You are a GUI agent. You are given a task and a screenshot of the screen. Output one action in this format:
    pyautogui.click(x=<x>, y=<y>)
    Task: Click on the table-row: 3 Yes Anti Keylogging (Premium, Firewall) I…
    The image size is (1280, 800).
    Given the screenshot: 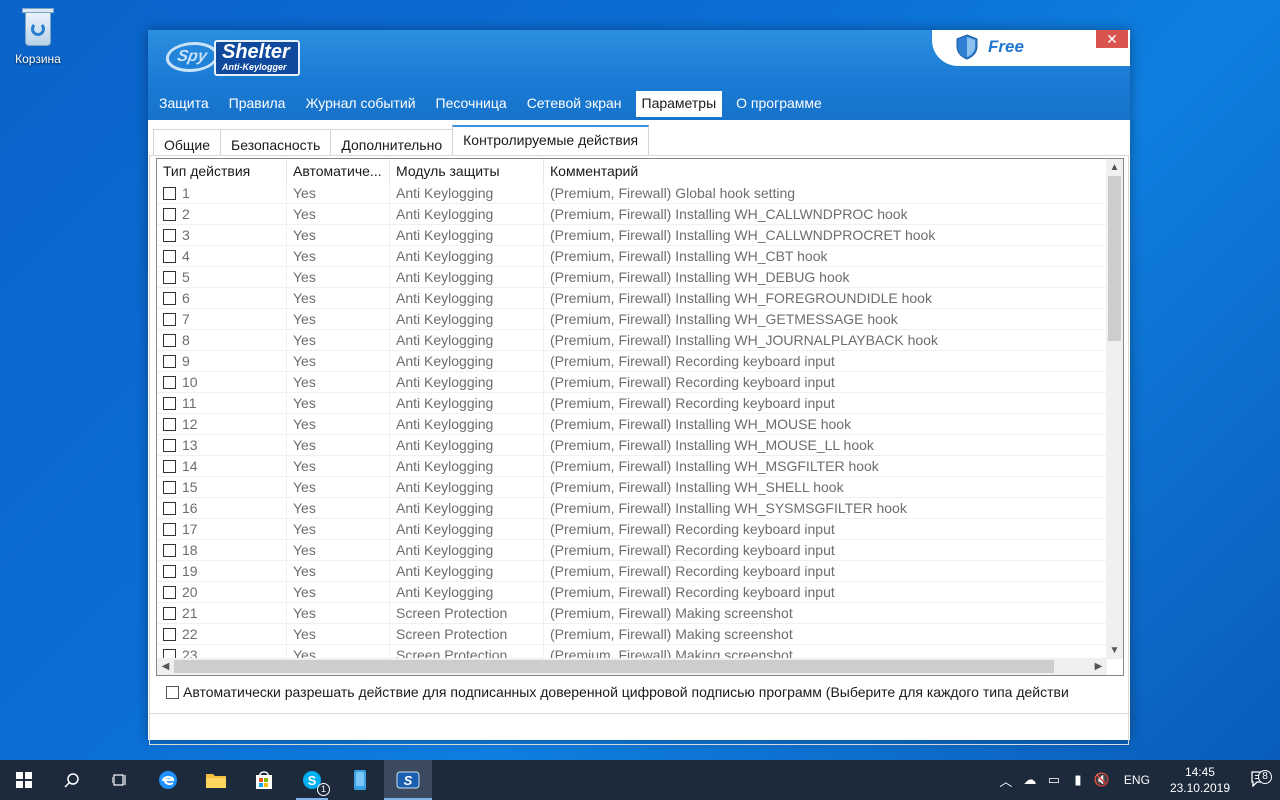 What is the action you would take?
    pyautogui.click(x=632, y=235)
    